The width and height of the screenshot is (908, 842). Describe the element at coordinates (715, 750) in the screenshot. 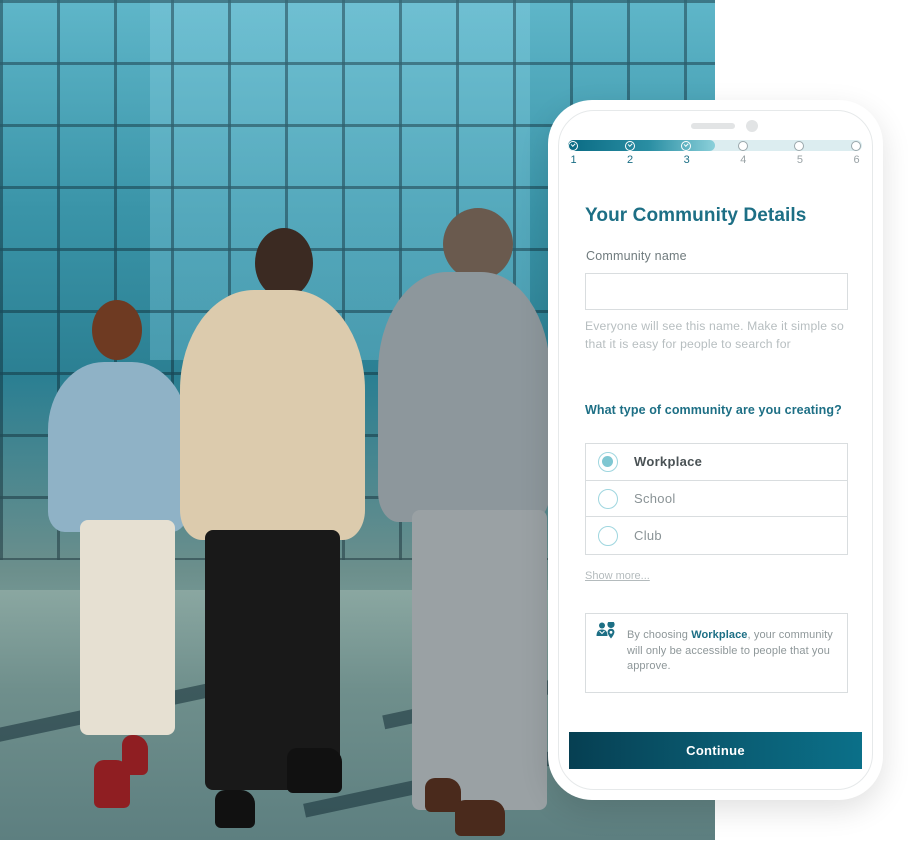

I see `continue-button: Continue` at that location.